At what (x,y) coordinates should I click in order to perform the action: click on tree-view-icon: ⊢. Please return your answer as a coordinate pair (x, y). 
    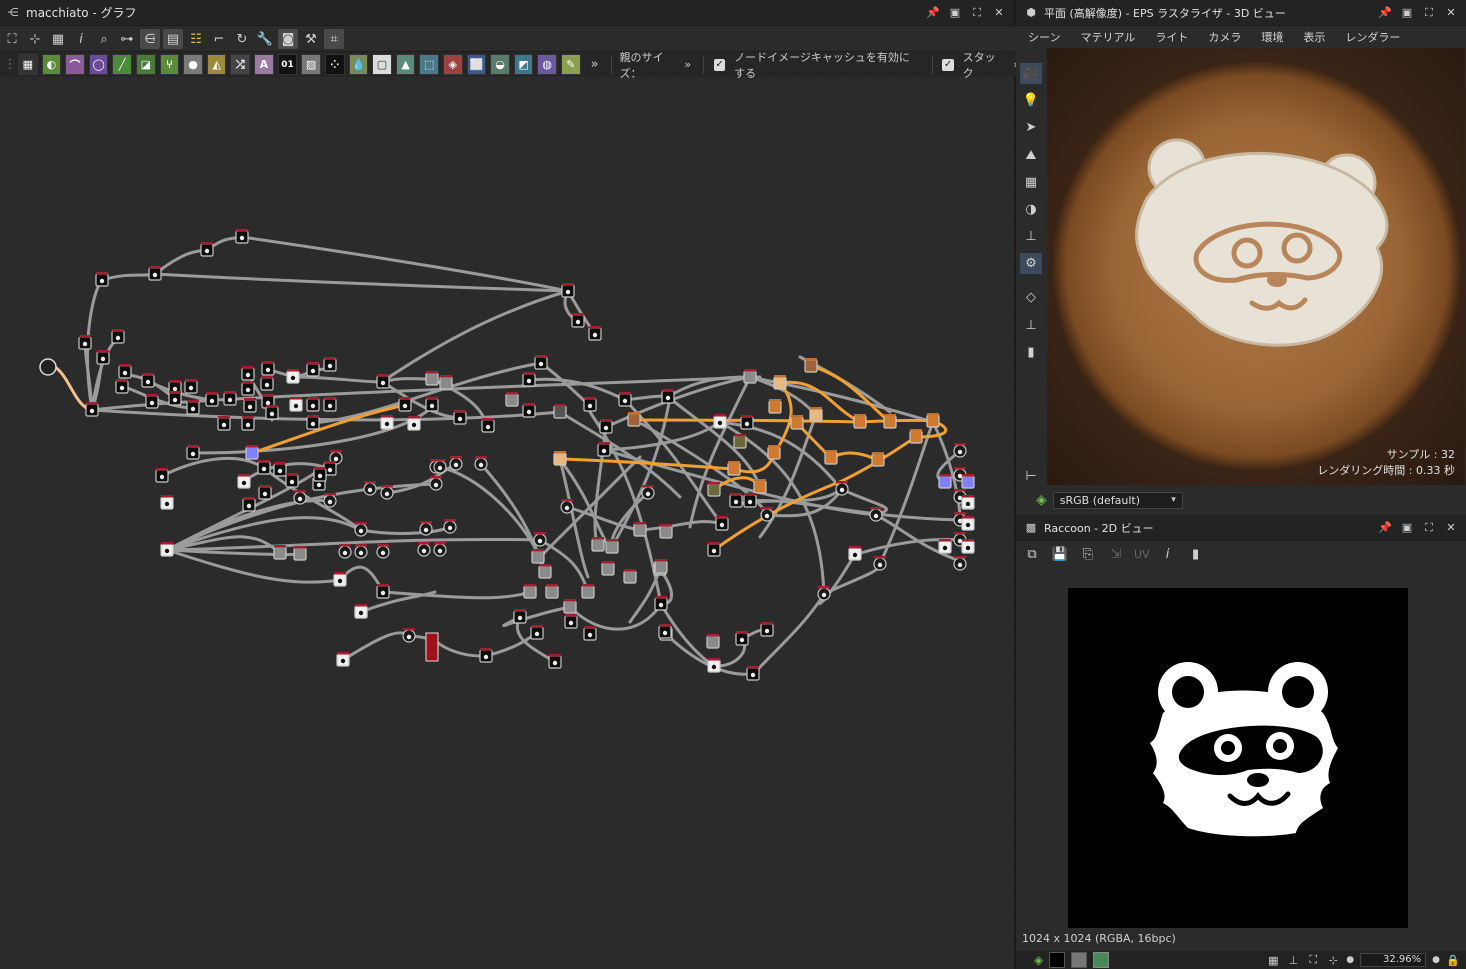
    Looking at the image, I should click on (1031, 476).